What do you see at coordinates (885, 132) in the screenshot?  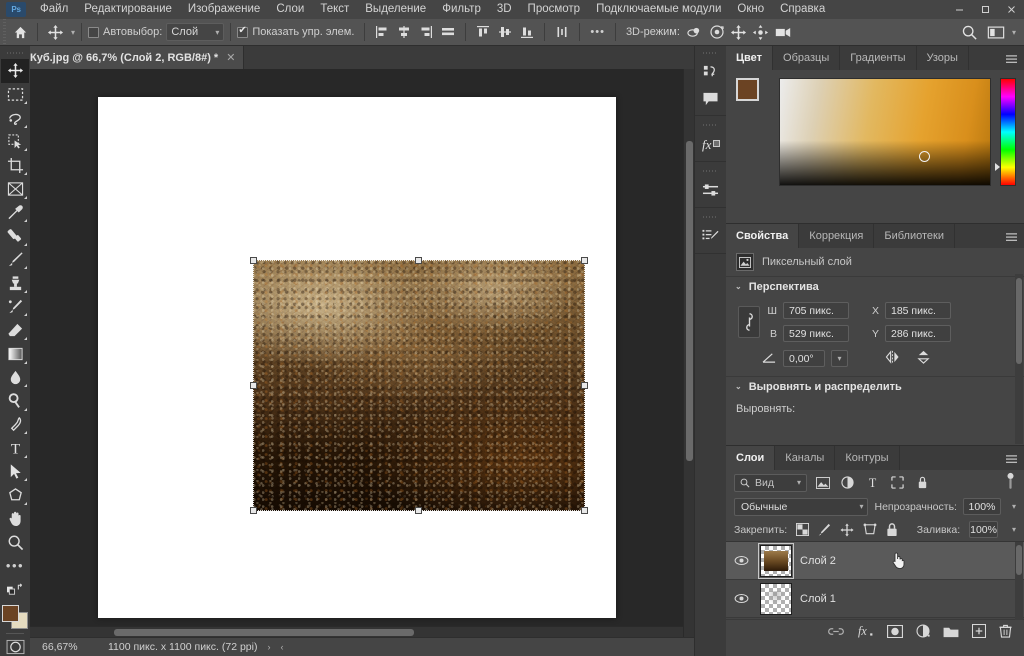 I see `color-spectrum-ramp` at bounding box center [885, 132].